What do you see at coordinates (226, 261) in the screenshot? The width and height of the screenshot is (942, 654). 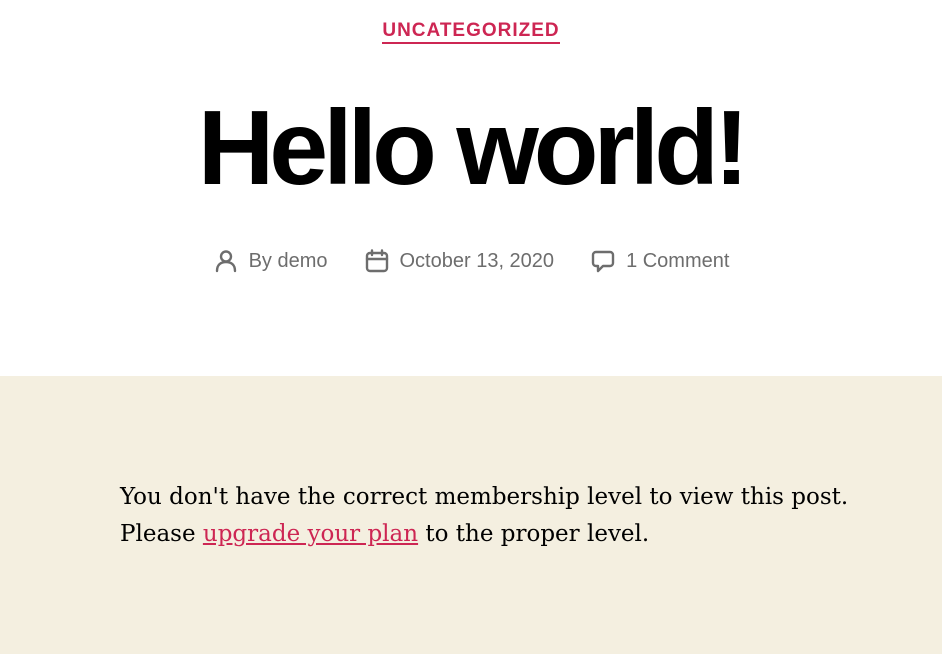 I see `person-icon` at bounding box center [226, 261].